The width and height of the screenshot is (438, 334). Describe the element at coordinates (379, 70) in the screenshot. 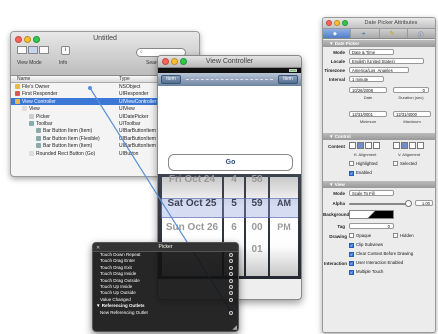

I see `timezone-popup: America/Los_Angeles` at that location.